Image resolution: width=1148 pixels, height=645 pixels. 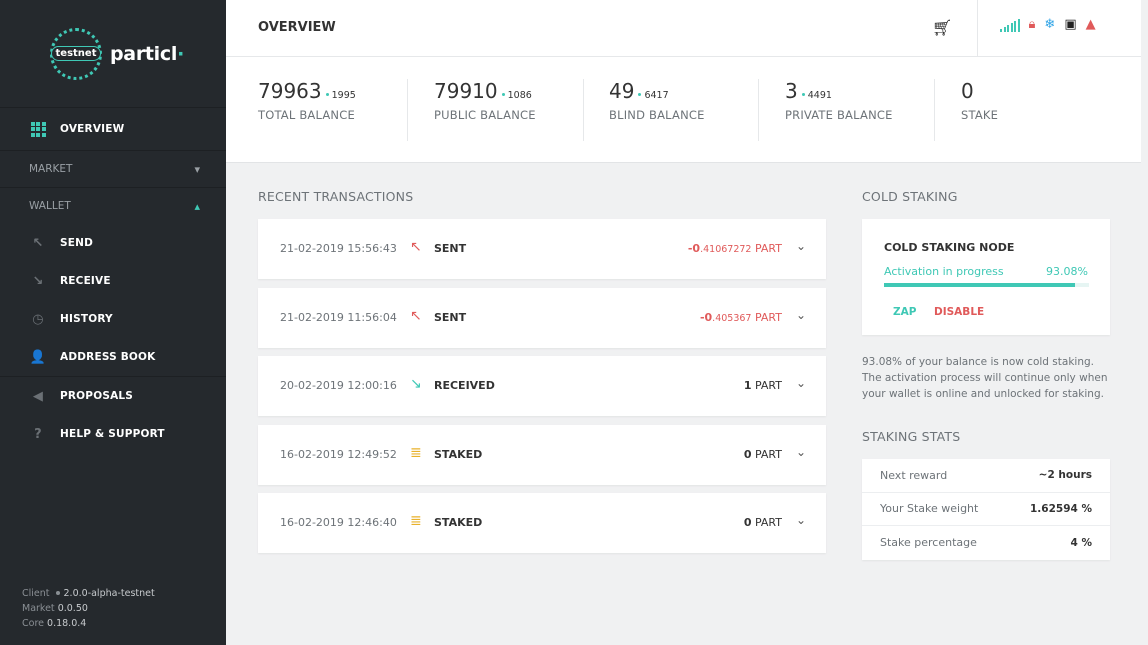 What do you see at coordinates (38, 129) in the screenshot?
I see `grid-icon` at bounding box center [38, 129].